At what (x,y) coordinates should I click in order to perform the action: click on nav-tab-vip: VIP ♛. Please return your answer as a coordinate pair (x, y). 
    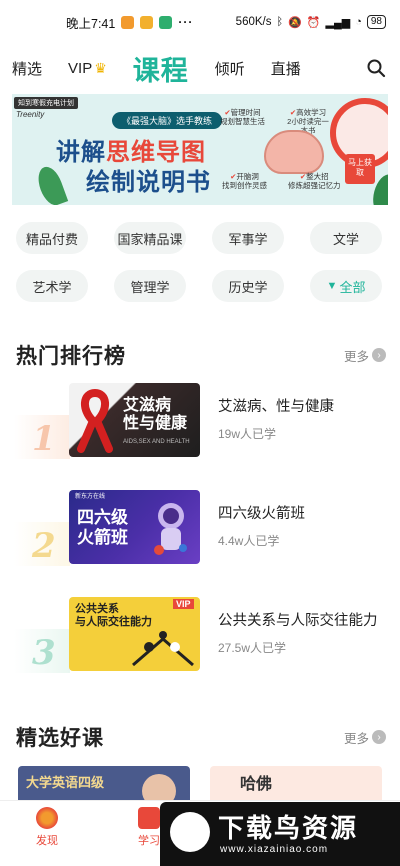
    Looking at the image, I should click on (87, 68).